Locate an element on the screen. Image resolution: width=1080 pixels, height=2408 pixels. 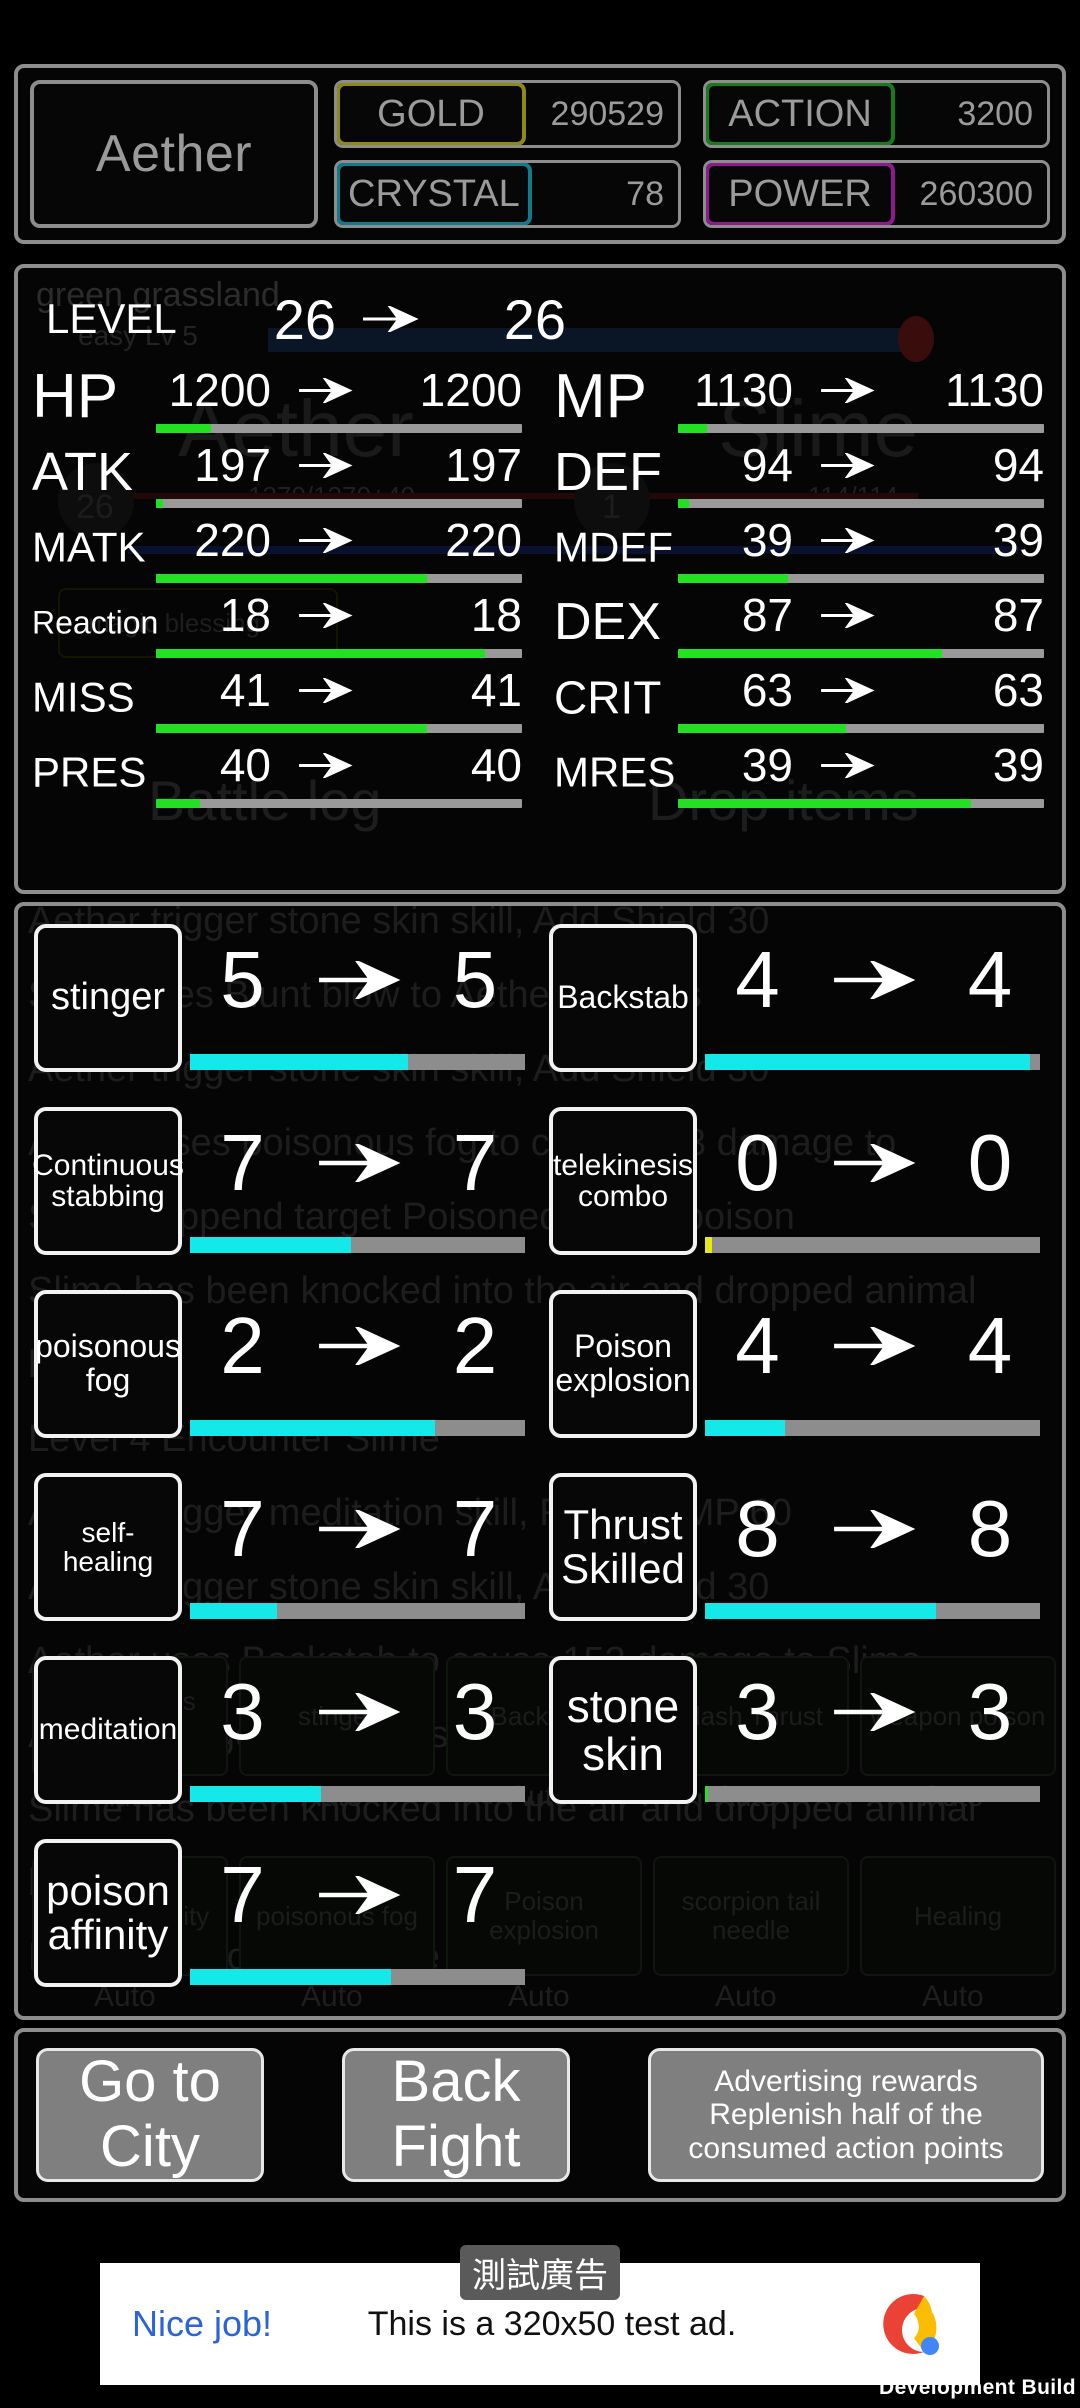
stat-level-from: 26 is located at coordinates (304, 319).